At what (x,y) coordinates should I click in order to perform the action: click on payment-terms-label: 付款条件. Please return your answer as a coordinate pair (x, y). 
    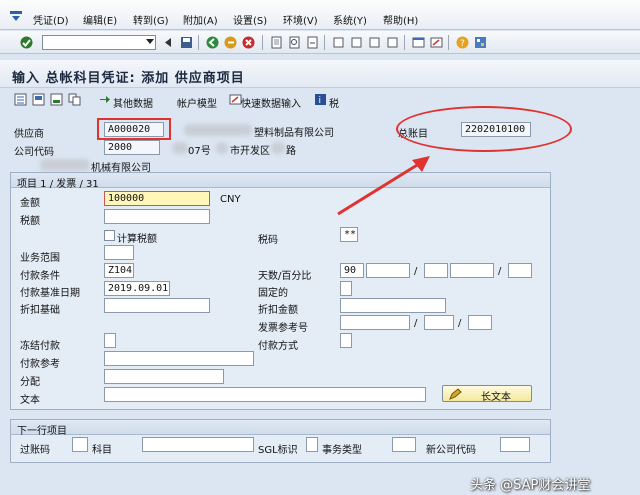
    Looking at the image, I should click on (40, 276).